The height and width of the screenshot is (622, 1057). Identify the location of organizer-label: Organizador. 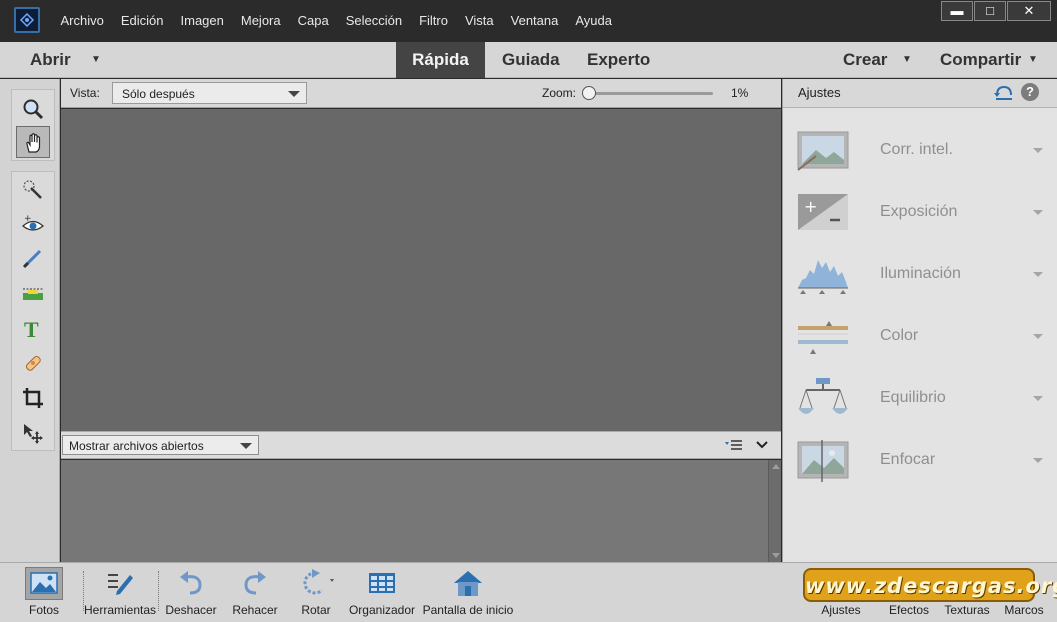
(382, 610).